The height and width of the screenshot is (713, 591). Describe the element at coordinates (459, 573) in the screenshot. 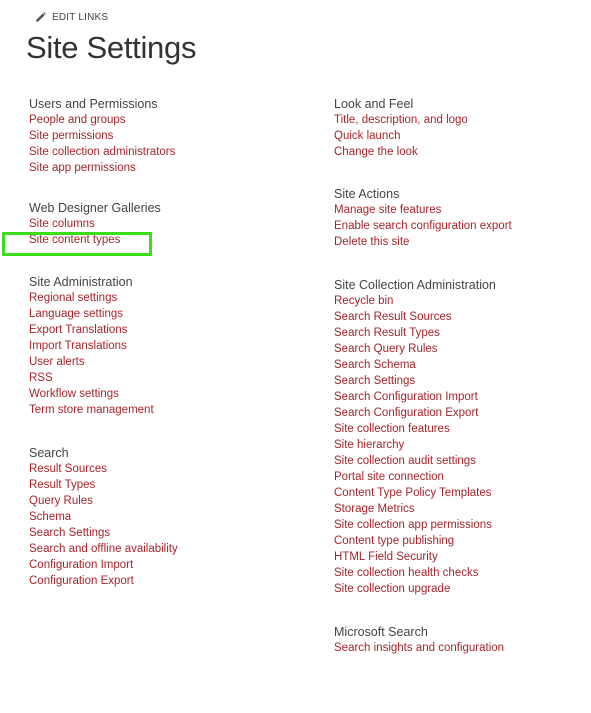

I see `link-site-collection-health-checks: Site collection health checks` at that location.